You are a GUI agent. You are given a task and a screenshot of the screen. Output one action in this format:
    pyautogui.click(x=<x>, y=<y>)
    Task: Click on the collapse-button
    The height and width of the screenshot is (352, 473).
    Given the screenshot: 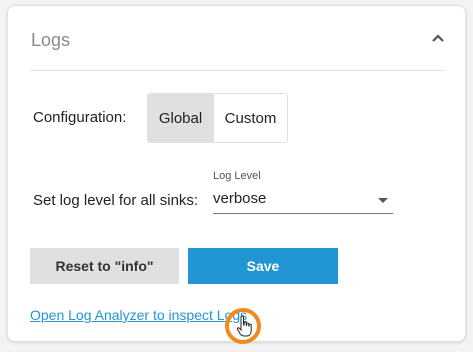 What is the action you would take?
    pyautogui.click(x=438, y=38)
    